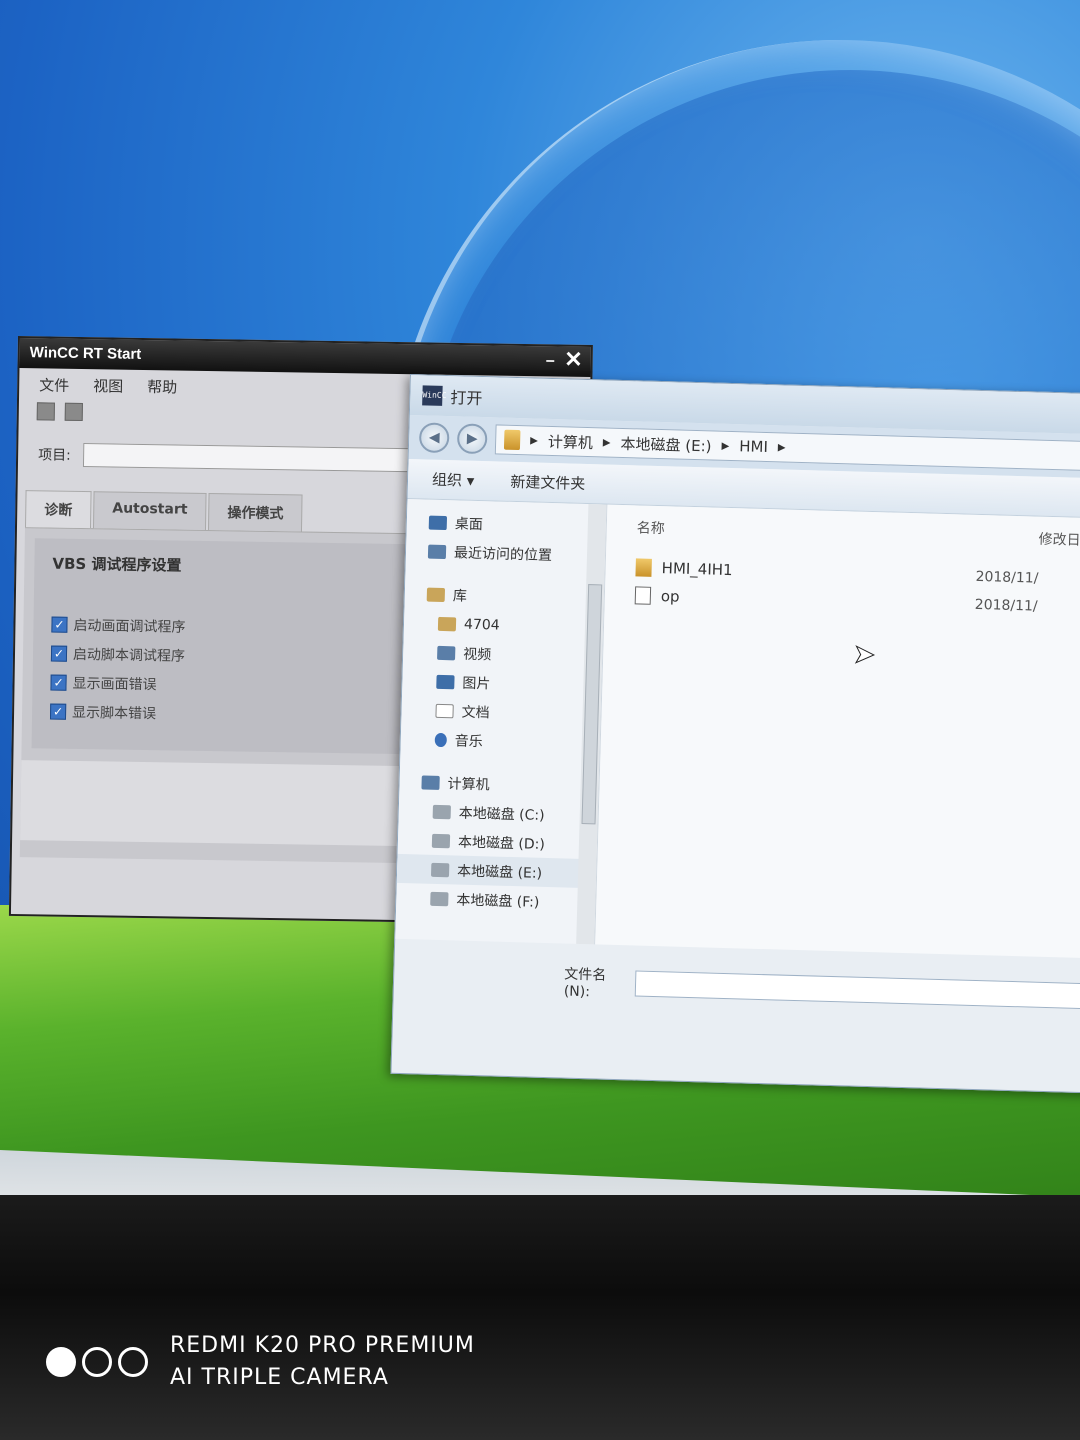 This screenshot has height=1440, width=1080. Describe the element at coordinates (73, 412) in the screenshot. I see `save-project-icon` at that location.